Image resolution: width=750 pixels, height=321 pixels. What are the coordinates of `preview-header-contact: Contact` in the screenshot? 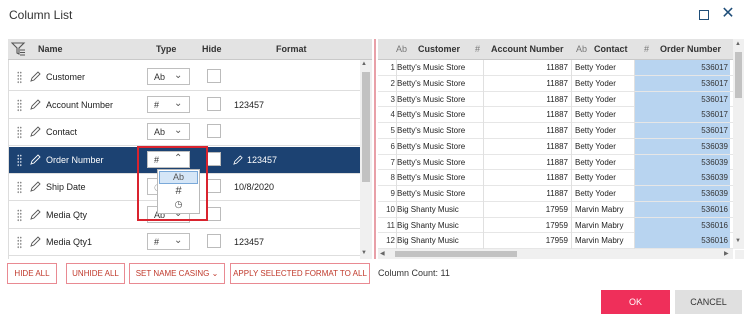 It's located at (611, 49).